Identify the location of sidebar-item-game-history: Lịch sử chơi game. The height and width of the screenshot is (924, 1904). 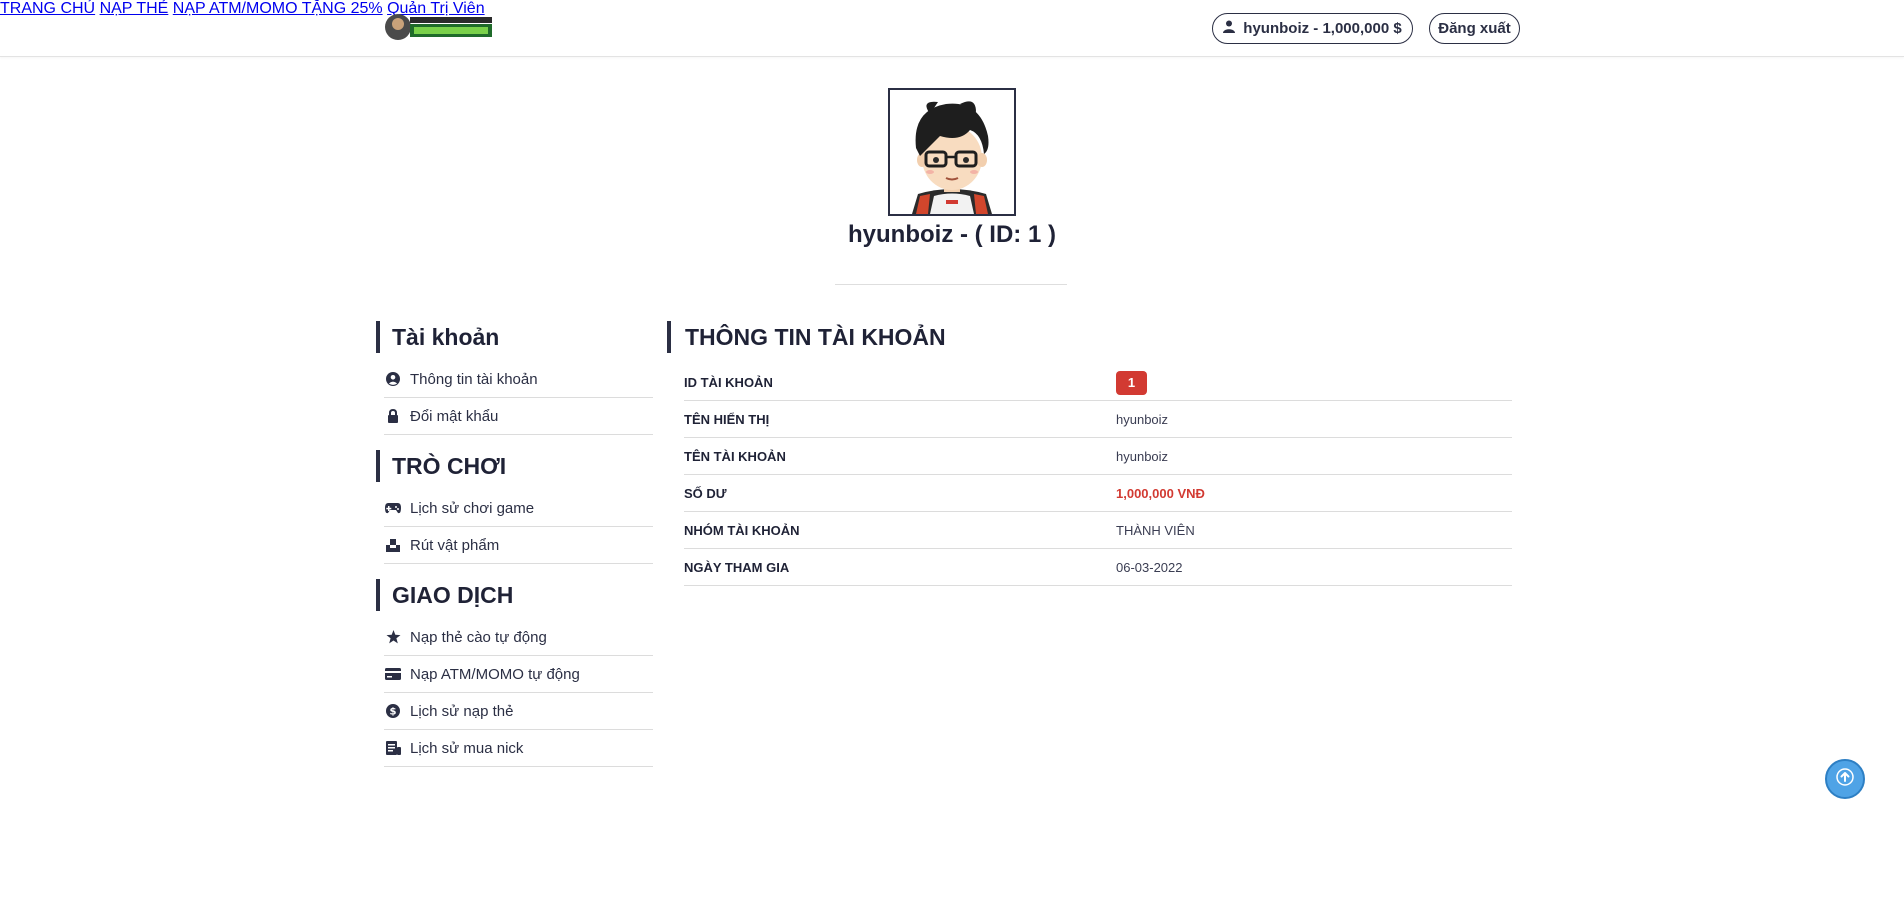
(518, 508).